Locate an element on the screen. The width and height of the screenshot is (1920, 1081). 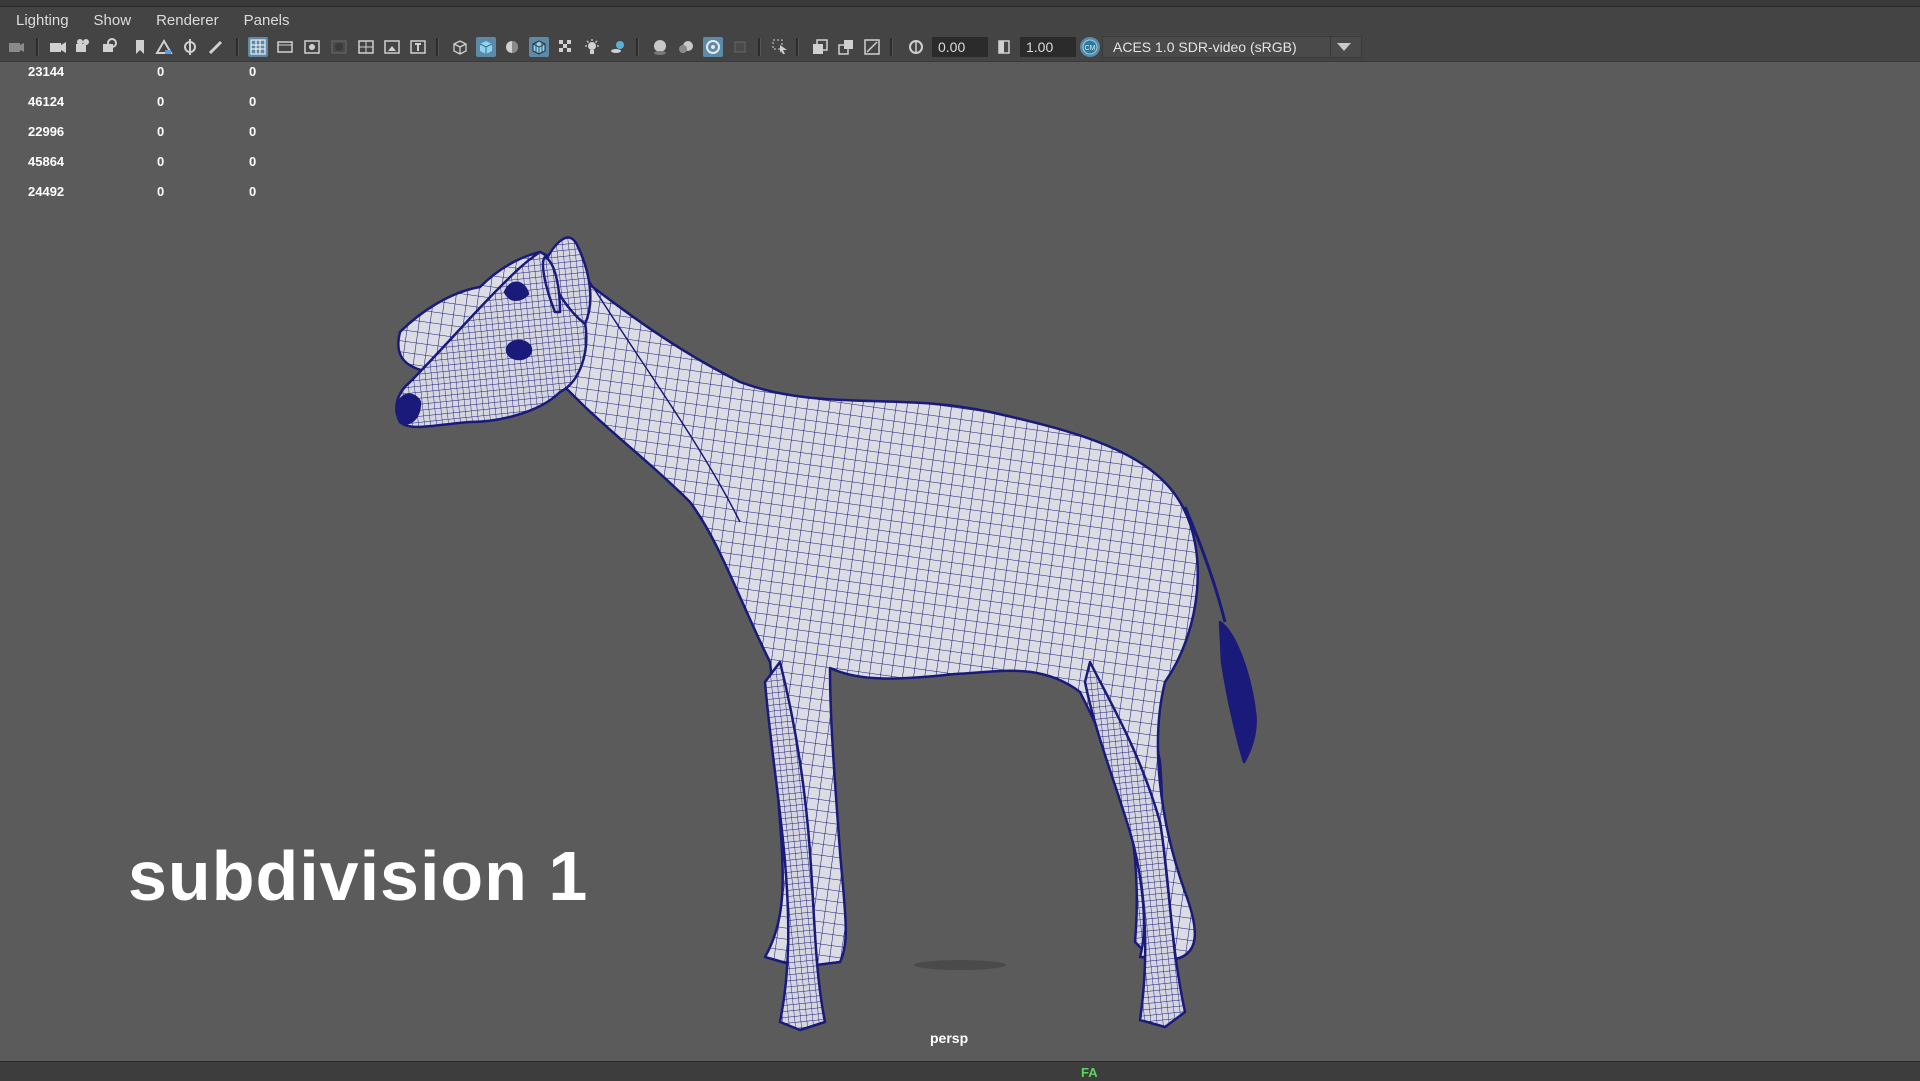
exposure-field: 0.00 is located at coordinates (960, 47).